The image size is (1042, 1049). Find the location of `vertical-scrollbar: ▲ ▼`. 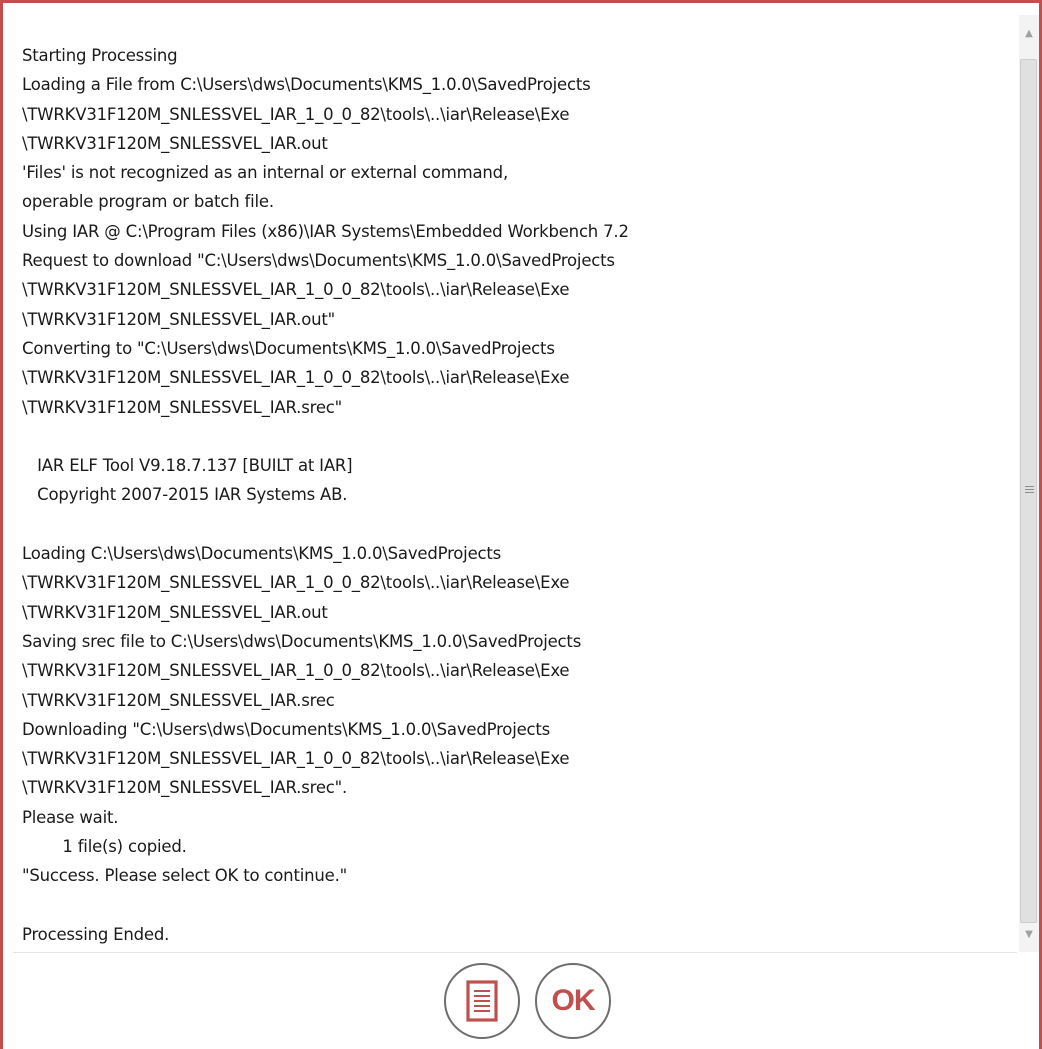

vertical-scrollbar: ▲ ▼ is located at coordinates (1029, 483).